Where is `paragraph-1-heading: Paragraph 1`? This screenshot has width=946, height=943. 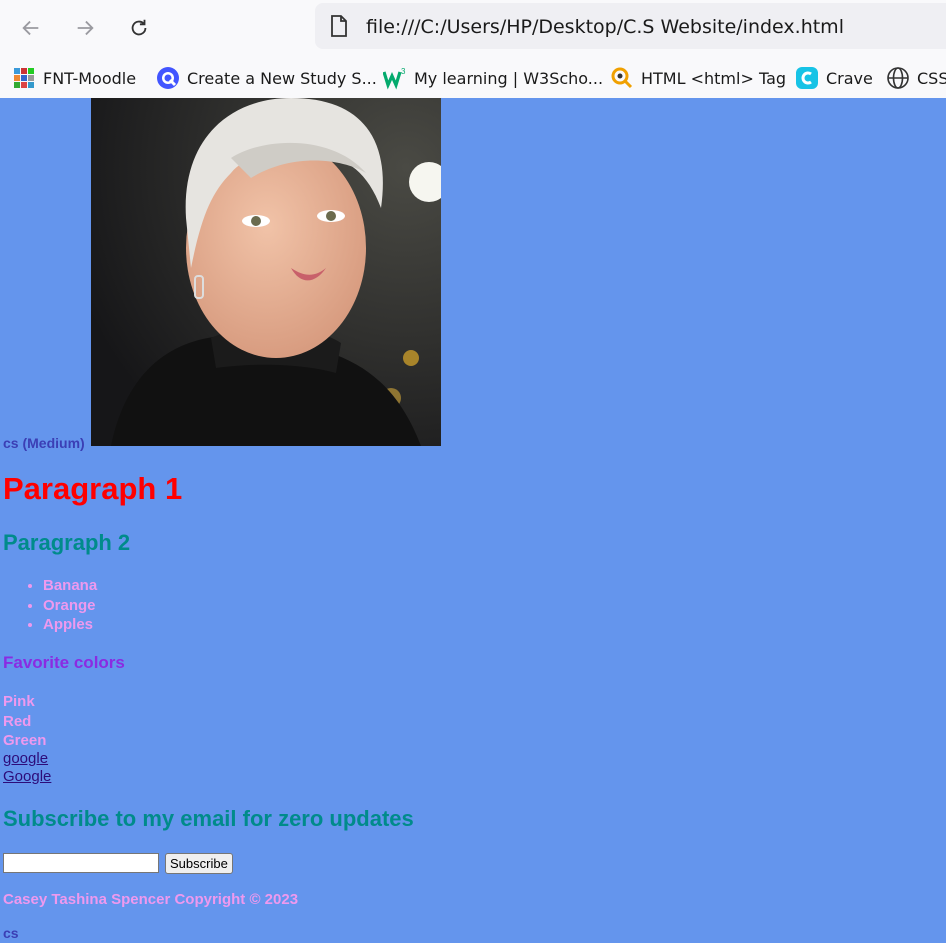
paragraph-1-heading: Paragraph 1 is located at coordinates (93, 488).